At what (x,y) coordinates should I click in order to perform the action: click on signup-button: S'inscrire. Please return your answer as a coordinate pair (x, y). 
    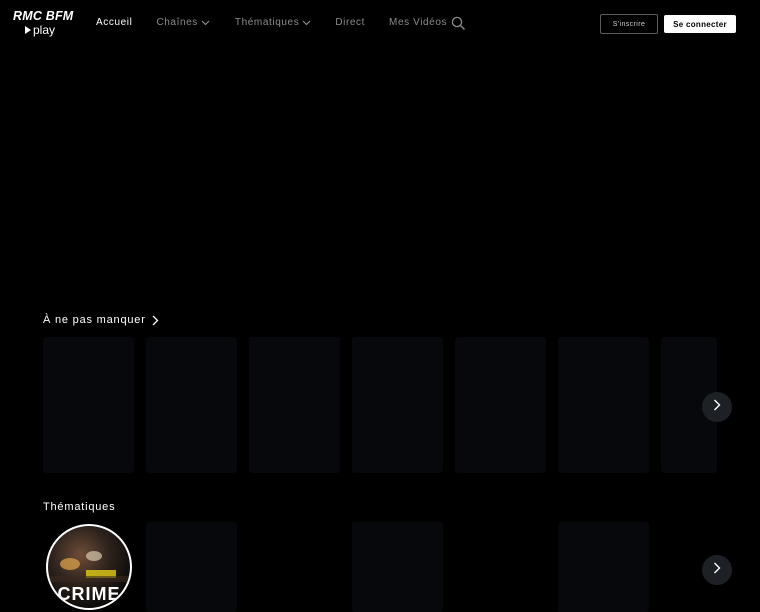
    Looking at the image, I should click on (629, 24).